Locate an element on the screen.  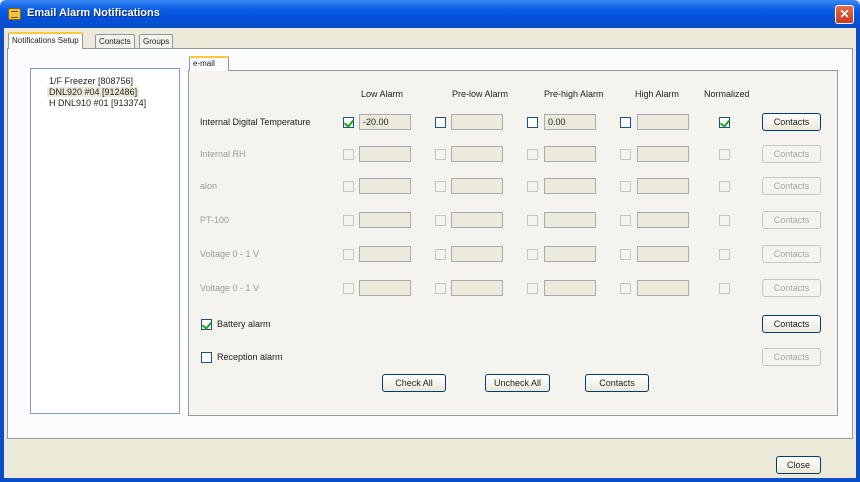
uncheck-all-button: Uncheck All is located at coordinates (517, 383).